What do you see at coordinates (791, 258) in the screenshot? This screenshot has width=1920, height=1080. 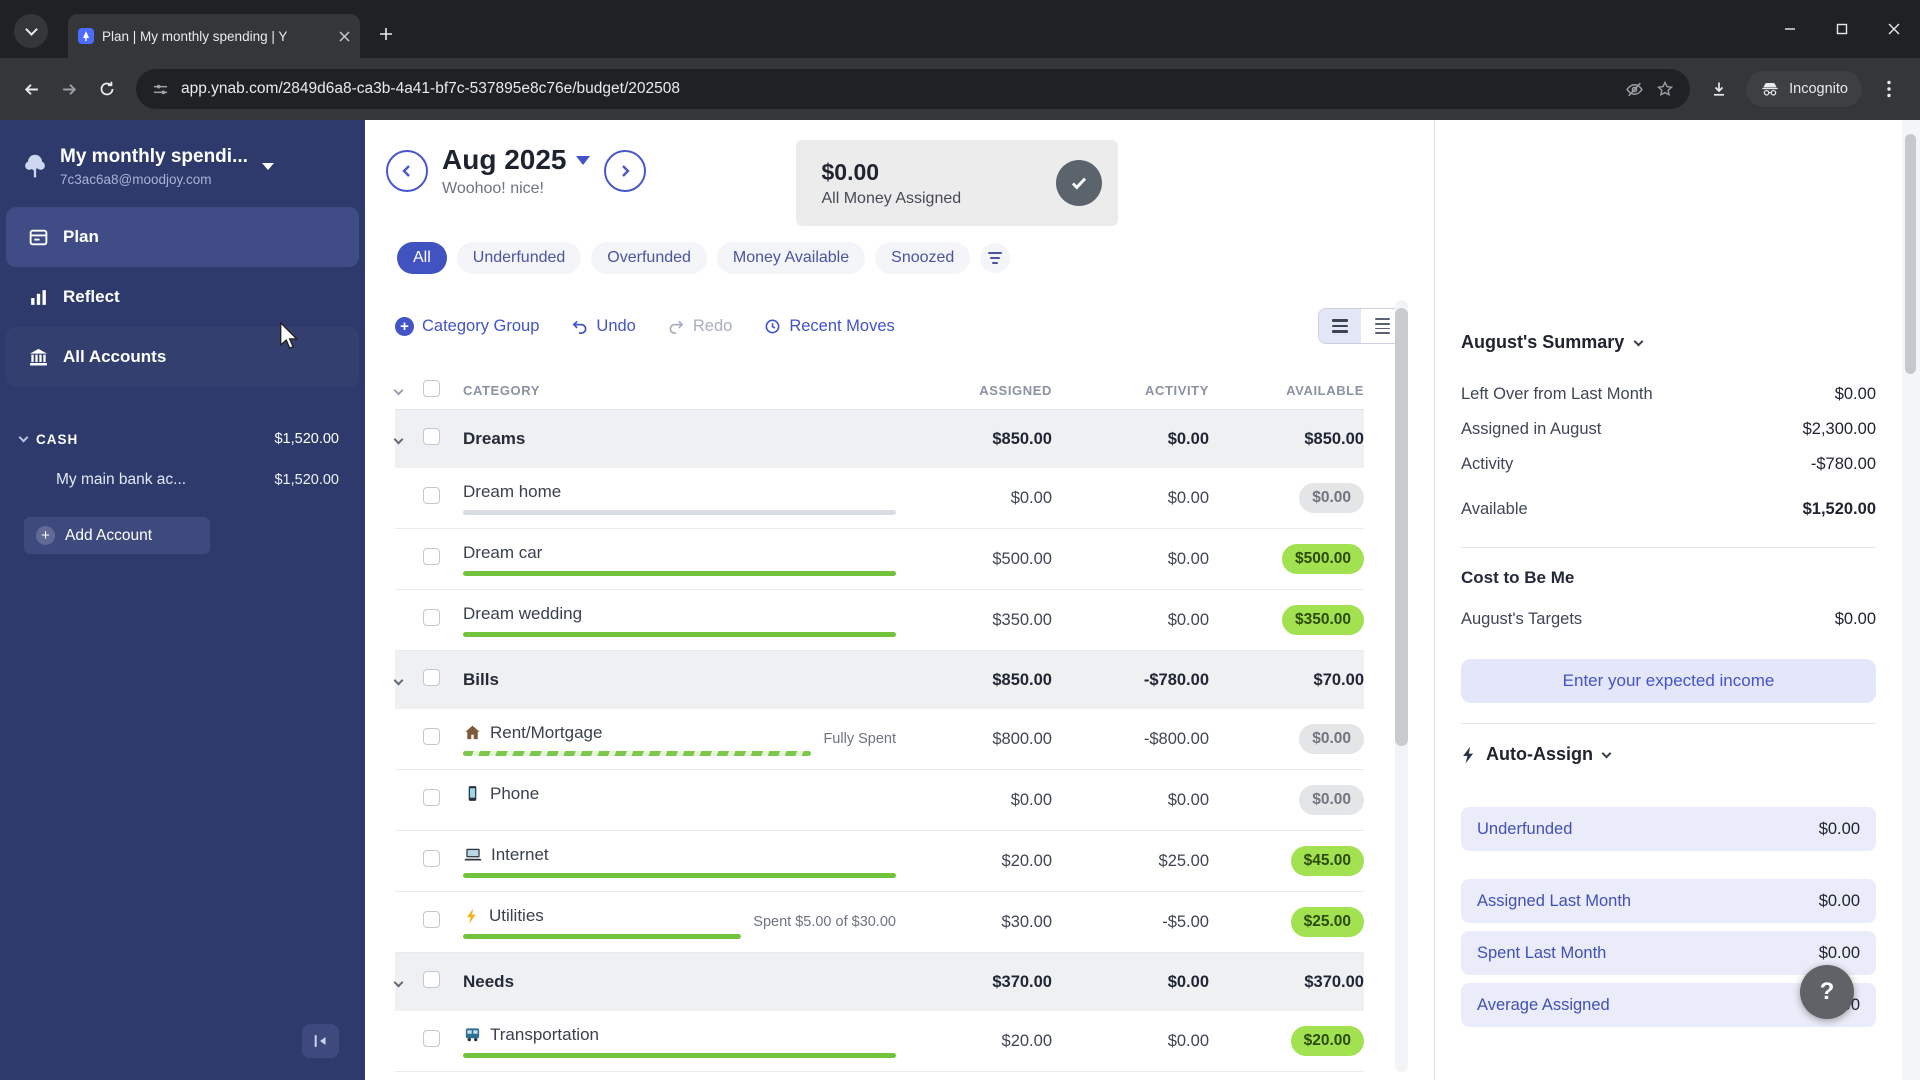 I see `filter-money-available: Money Available` at bounding box center [791, 258].